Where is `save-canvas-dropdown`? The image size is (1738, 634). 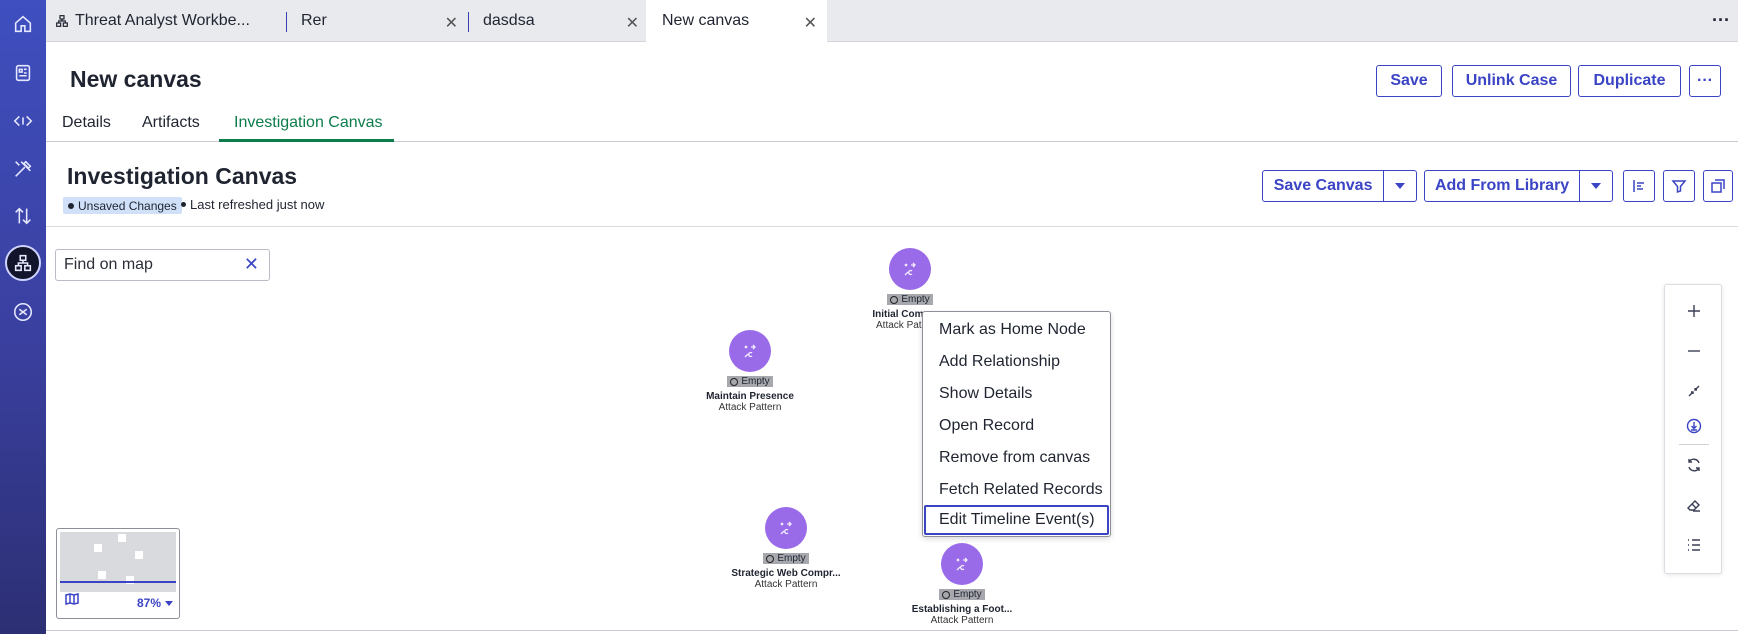
save-canvas-dropdown is located at coordinates (1400, 186).